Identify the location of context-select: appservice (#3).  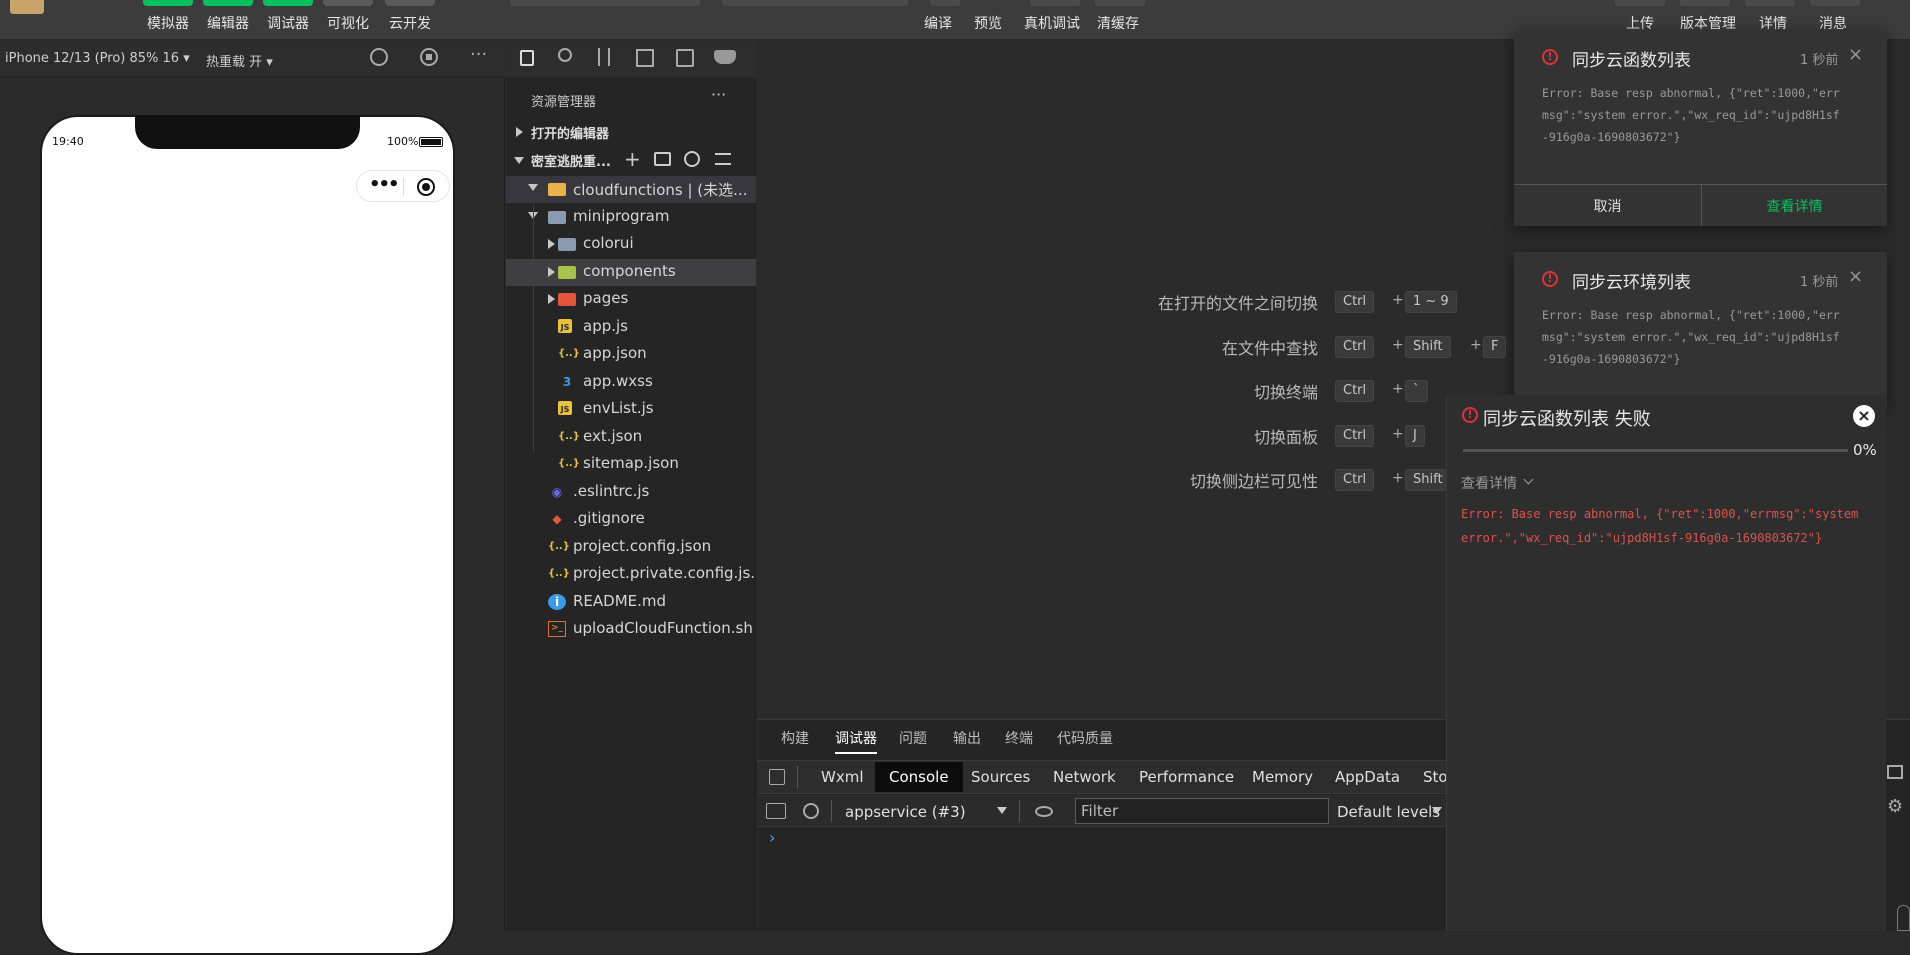
(905, 812).